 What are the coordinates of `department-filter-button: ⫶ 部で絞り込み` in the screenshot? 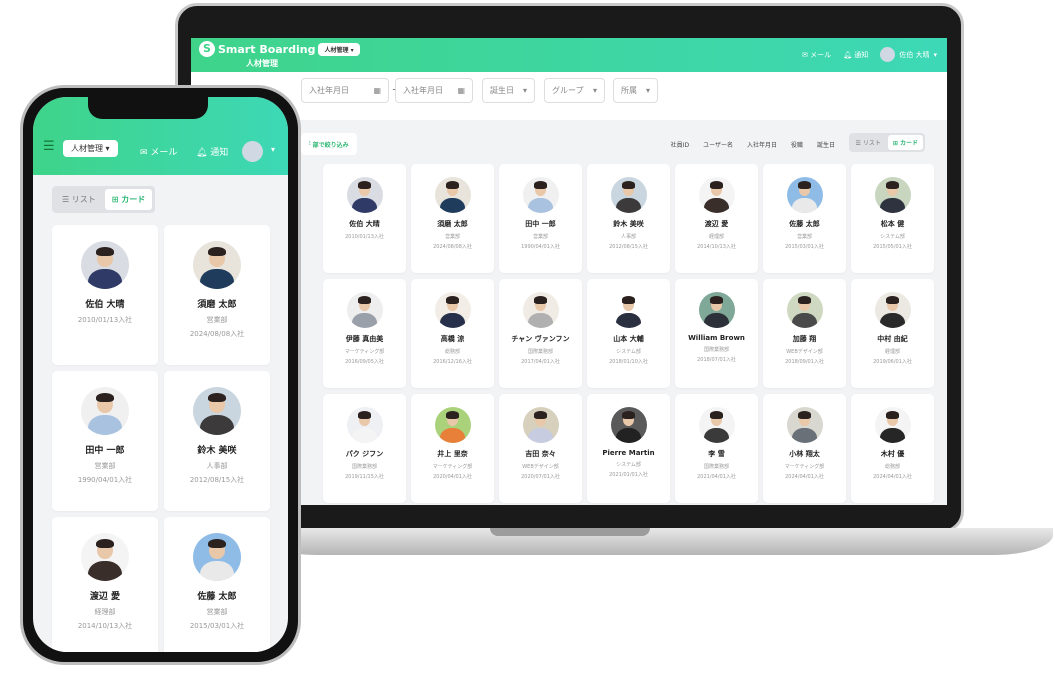 It's located at (329, 144).